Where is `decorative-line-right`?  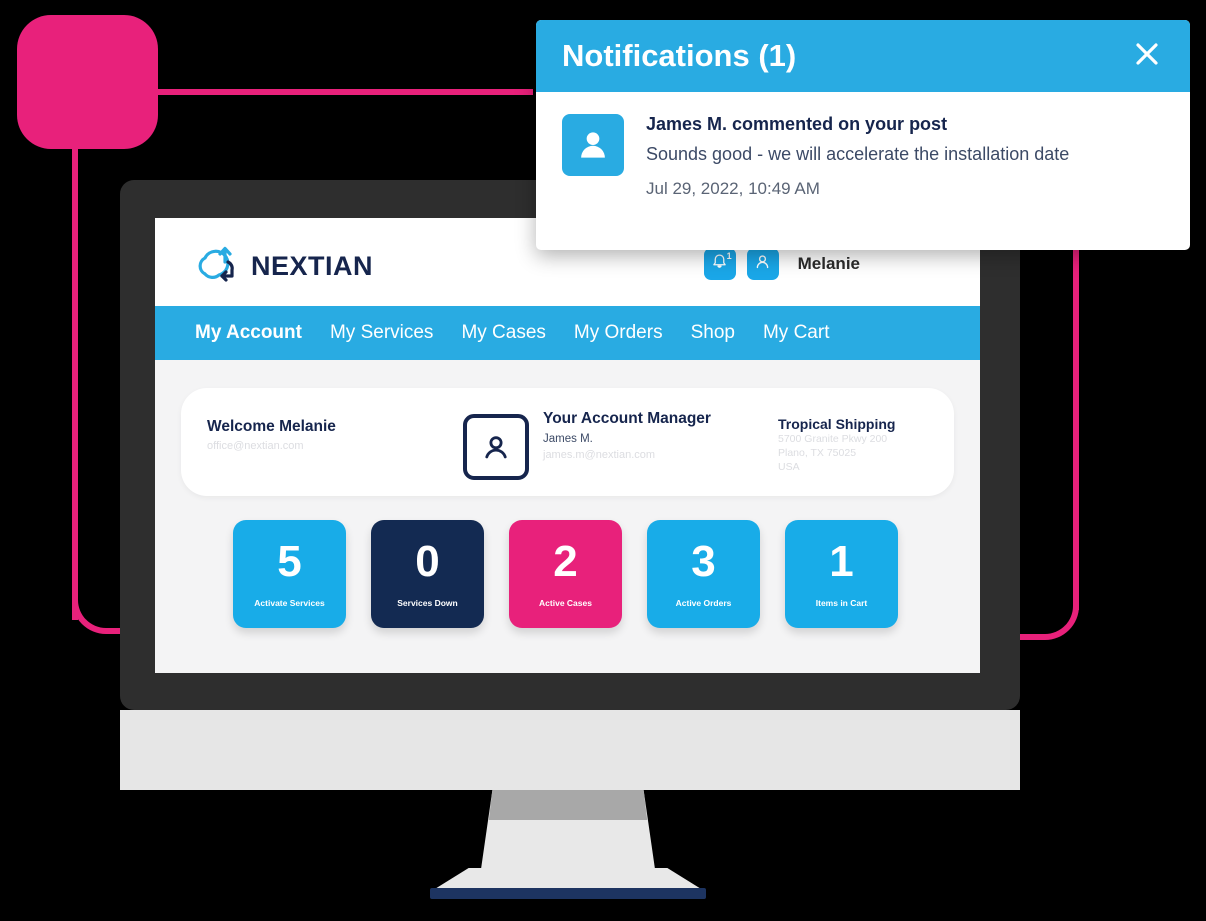 decorative-line-right is located at coordinates (1076, 430).